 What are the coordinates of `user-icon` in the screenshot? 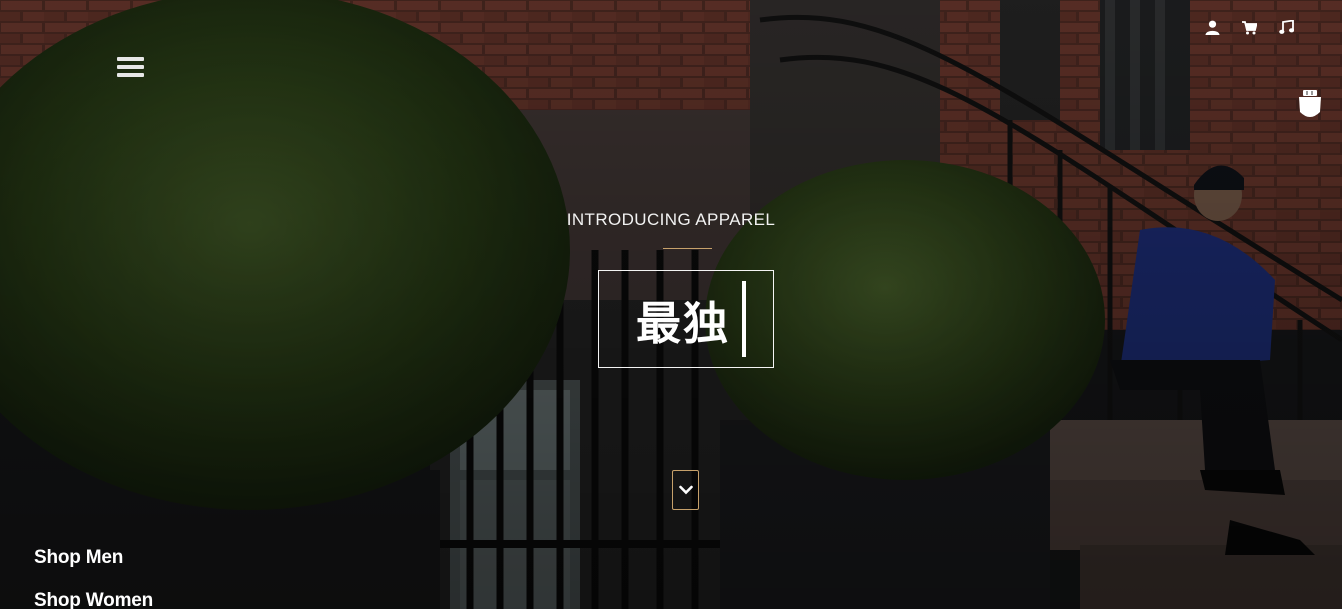 It's located at (1212, 27).